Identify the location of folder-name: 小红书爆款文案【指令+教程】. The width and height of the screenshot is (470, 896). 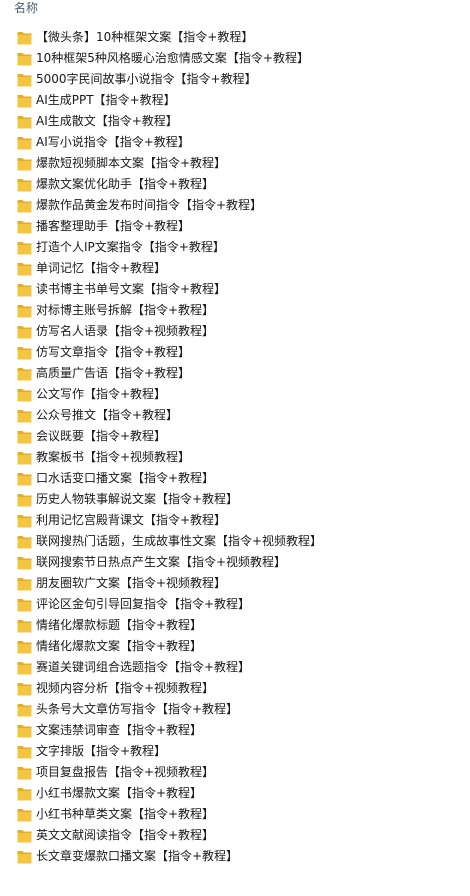
(119, 793).